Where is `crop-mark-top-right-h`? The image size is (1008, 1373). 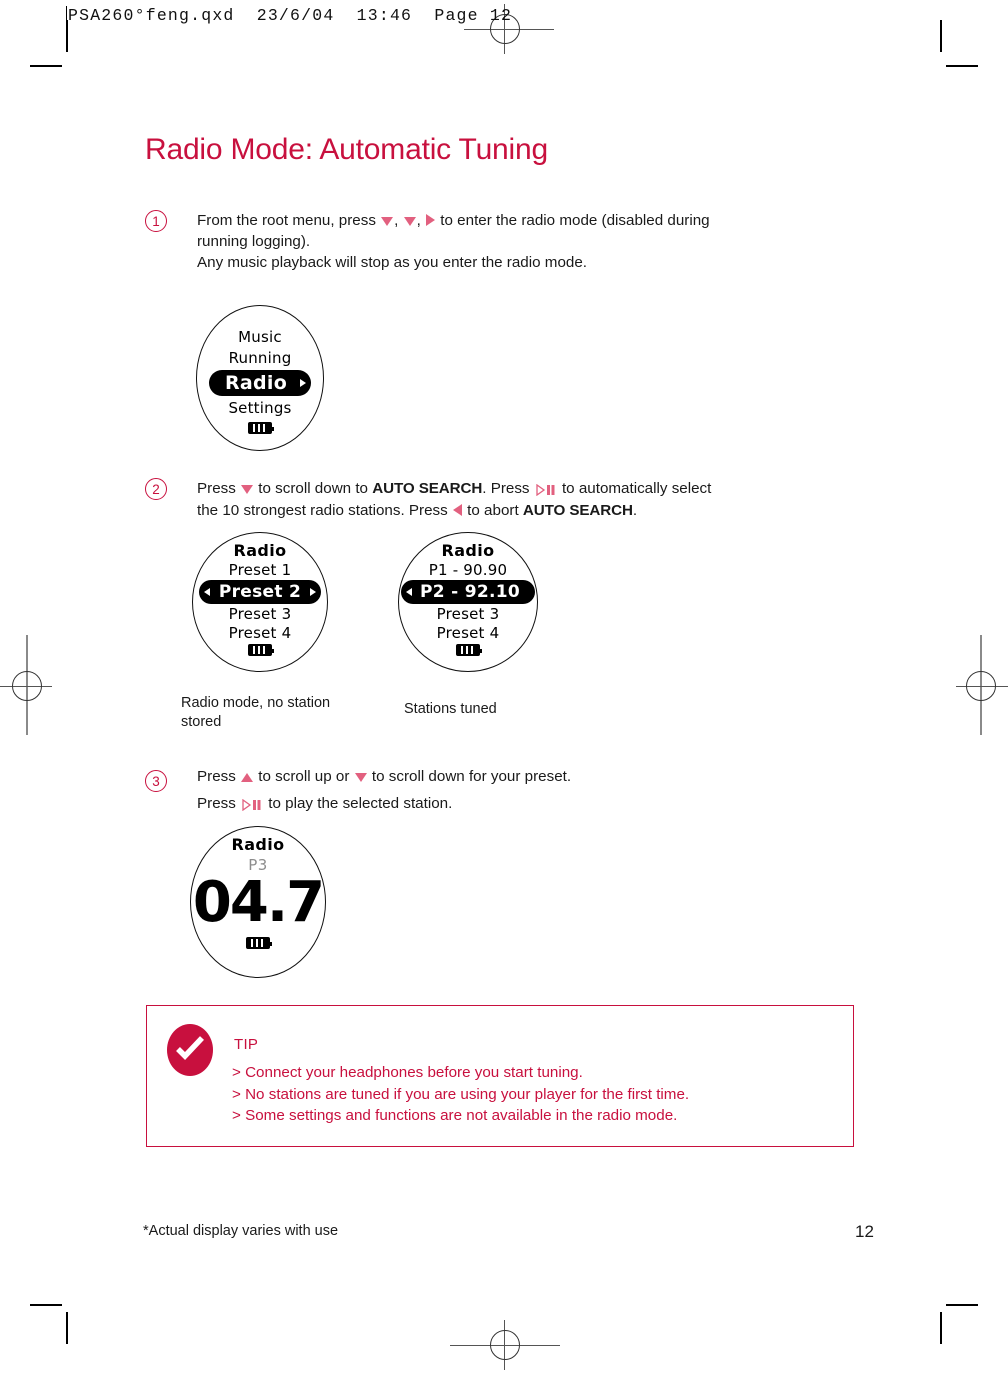 crop-mark-top-right-h is located at coordinates (962, 66).